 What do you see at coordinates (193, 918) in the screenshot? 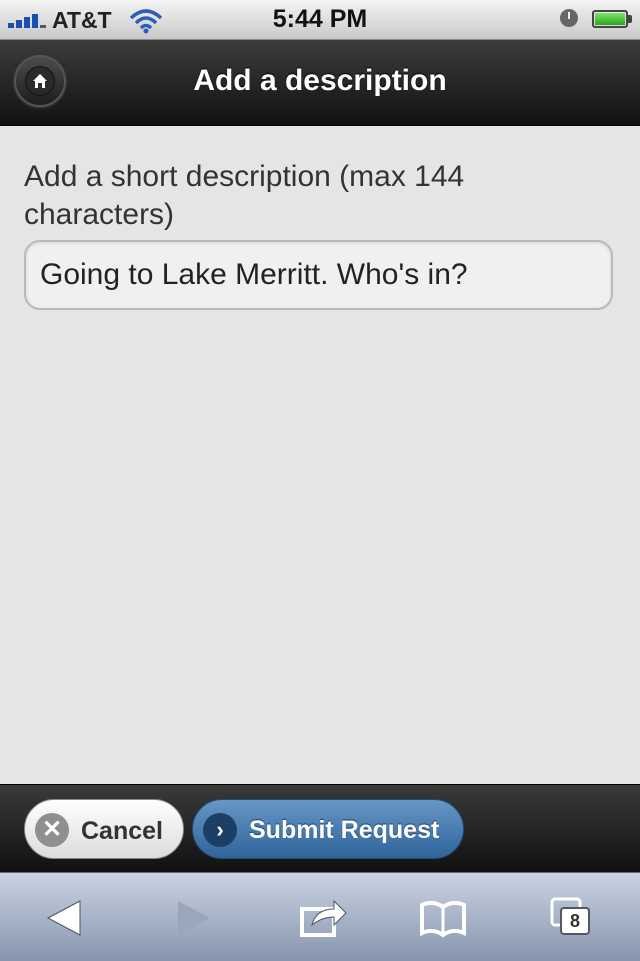
I see `forward-icon` at bounding box center [193, 918].